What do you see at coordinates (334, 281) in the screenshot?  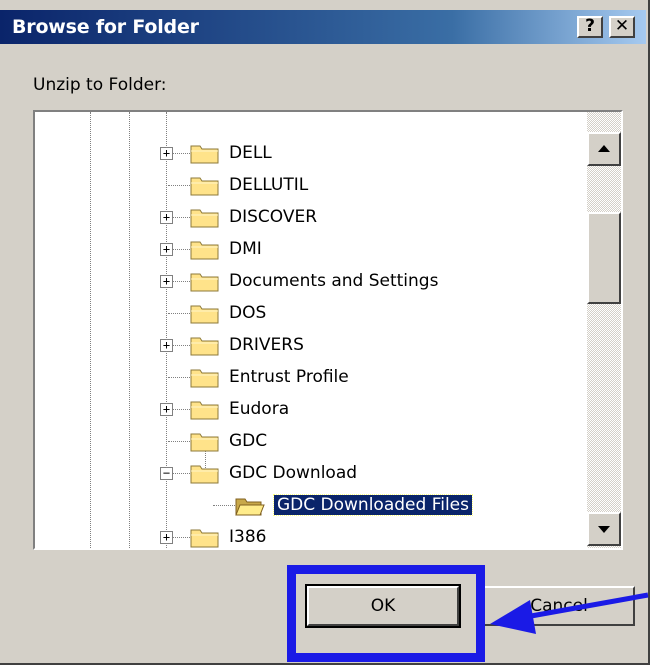 I see `tree-item-label: Documents and Settings` at bounding box center [334, 281].